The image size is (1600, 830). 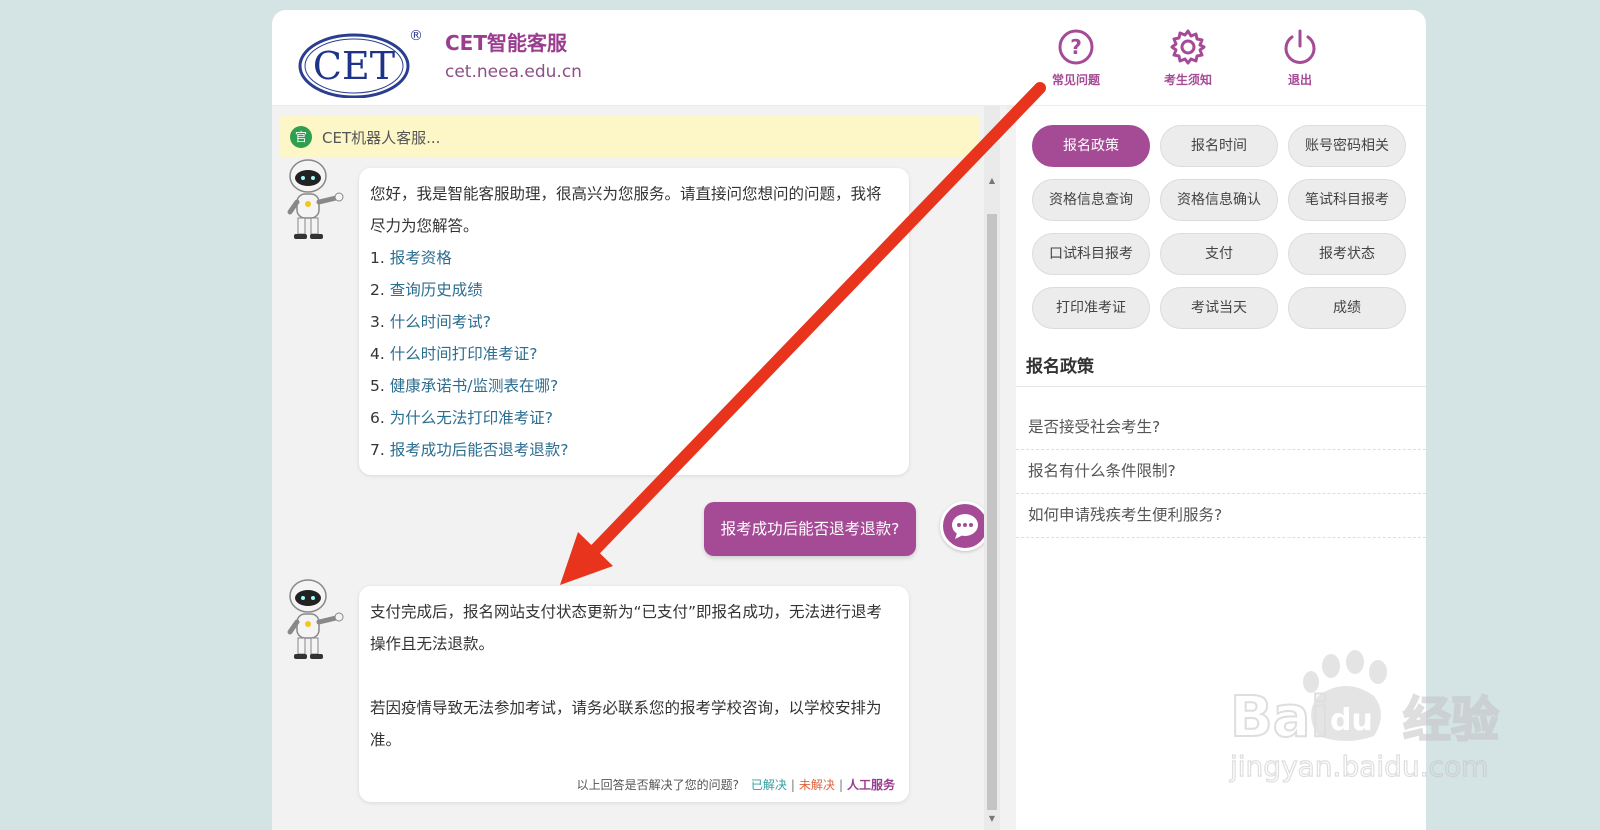 I want to click on scroll-thumb, so click(x=992, y=512).